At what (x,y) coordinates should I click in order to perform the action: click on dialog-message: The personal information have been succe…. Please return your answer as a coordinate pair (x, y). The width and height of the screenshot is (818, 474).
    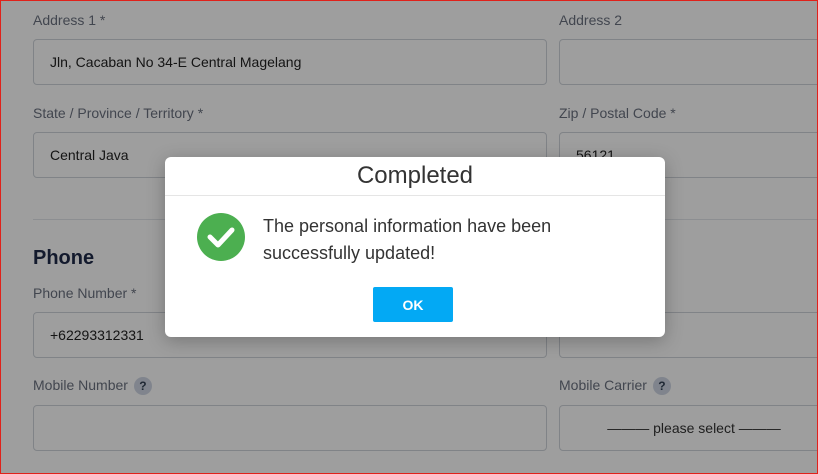
    Looking at the image, I should click on (407, 239).